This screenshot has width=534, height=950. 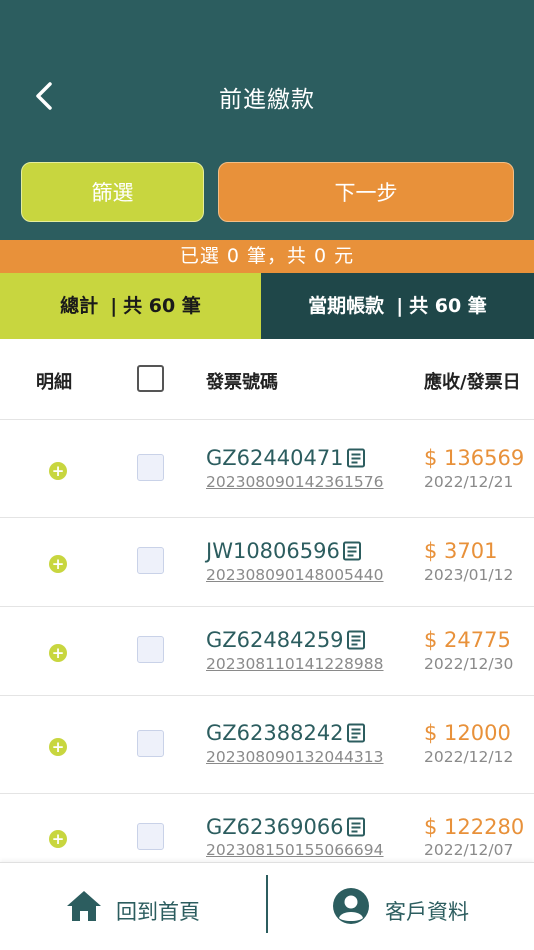 I want to click on home-label: 回到首頁, so click(x=158, y=912).